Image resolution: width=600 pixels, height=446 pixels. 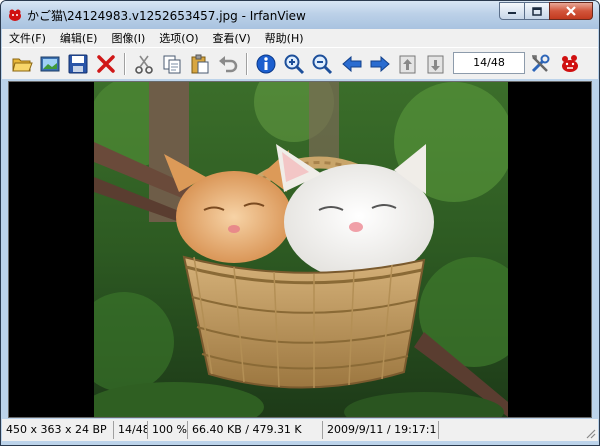 I want to click on save-icon, so click(x=78, y=64).